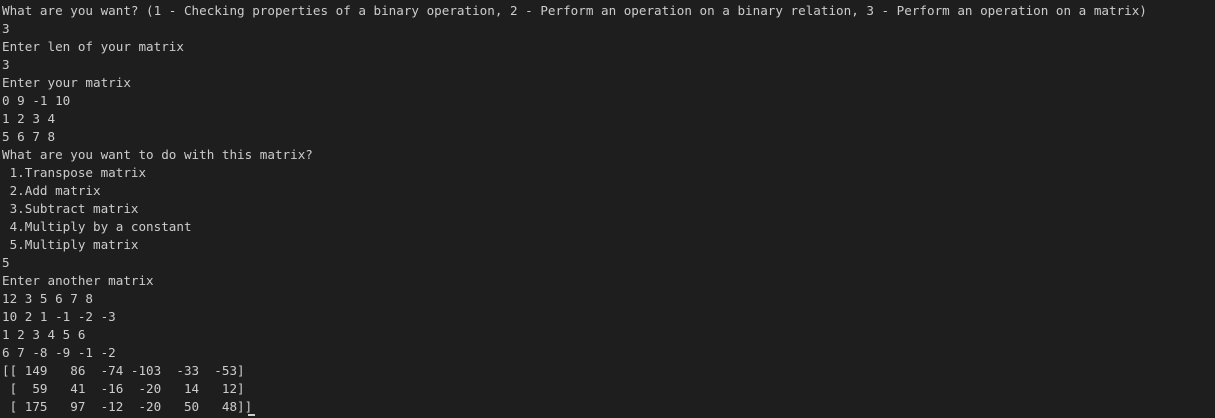 Image resolution: width=1215 pixels, height=418 pixels. I want to click on matrix-row-line: 12 3 5 6 7 8, so click(47, 298).